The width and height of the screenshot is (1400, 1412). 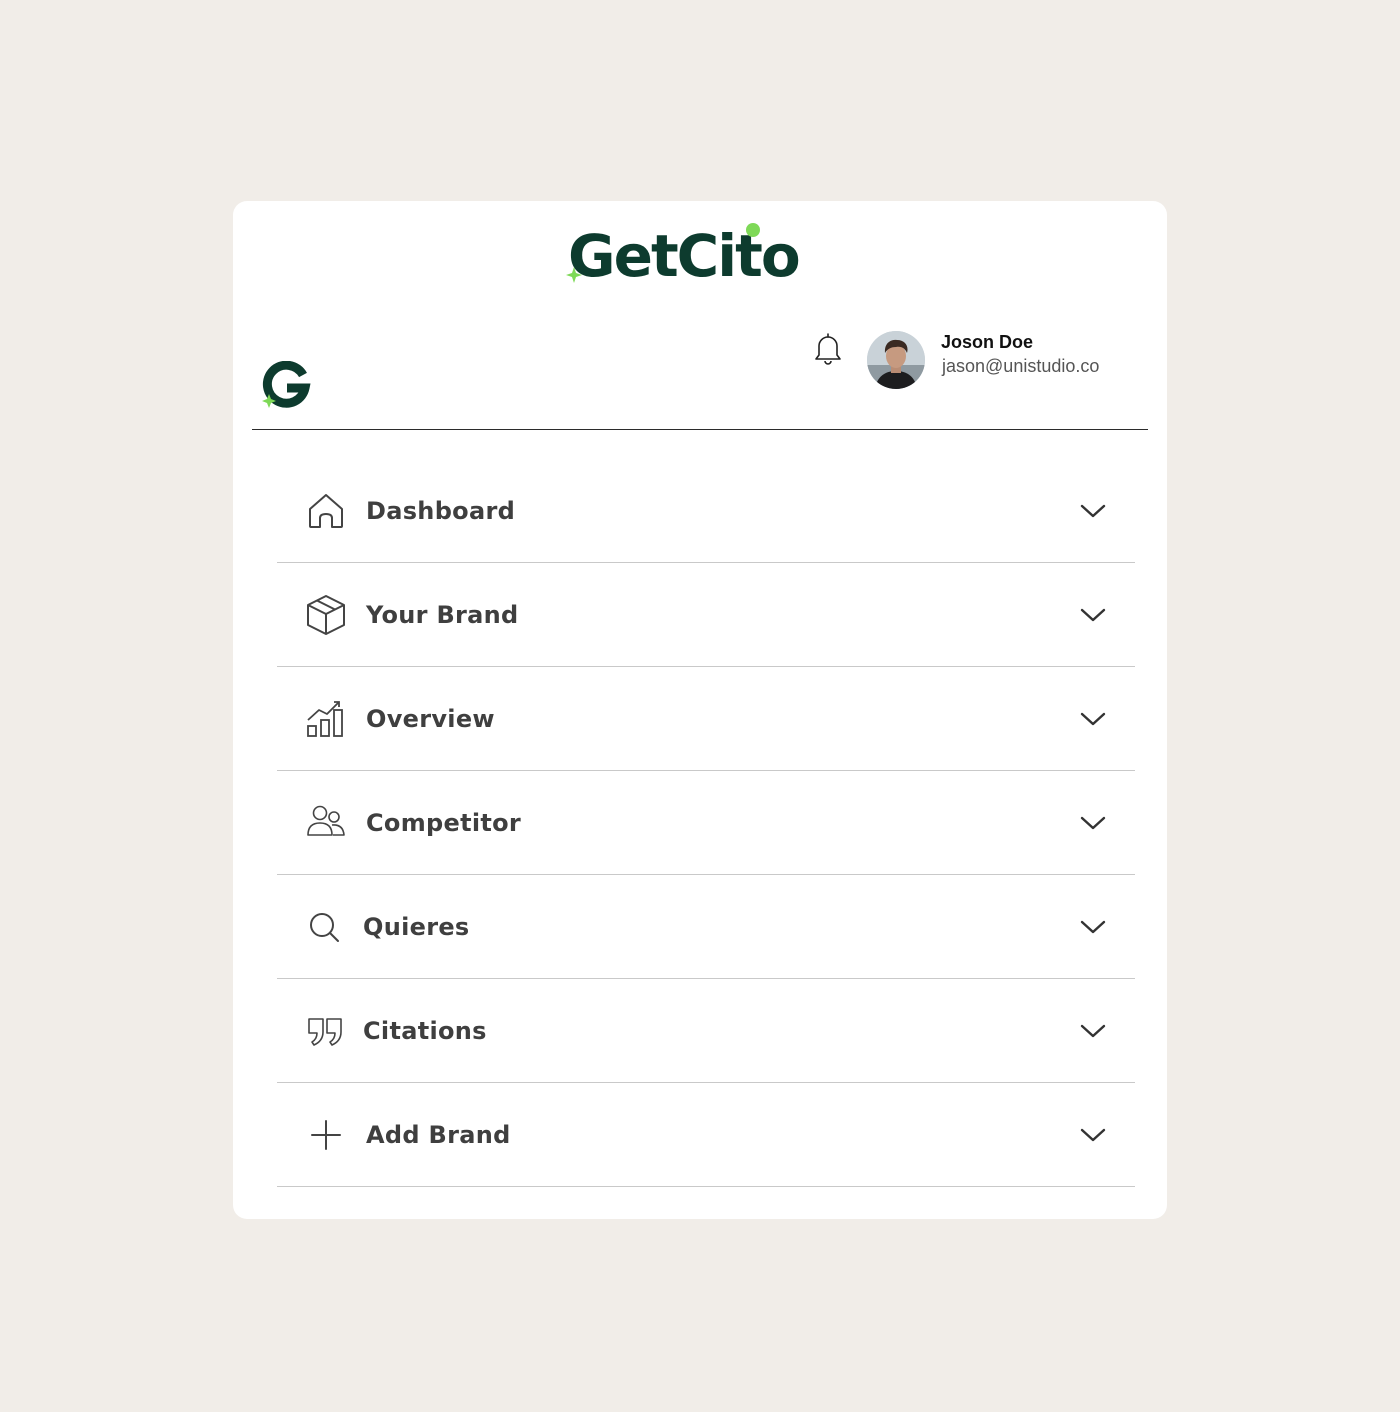 What do you see at coordinates (1021, 366) in the screenshot?
I see `user-email: jason@unistudio.co` at bounding box center [1021, 366].